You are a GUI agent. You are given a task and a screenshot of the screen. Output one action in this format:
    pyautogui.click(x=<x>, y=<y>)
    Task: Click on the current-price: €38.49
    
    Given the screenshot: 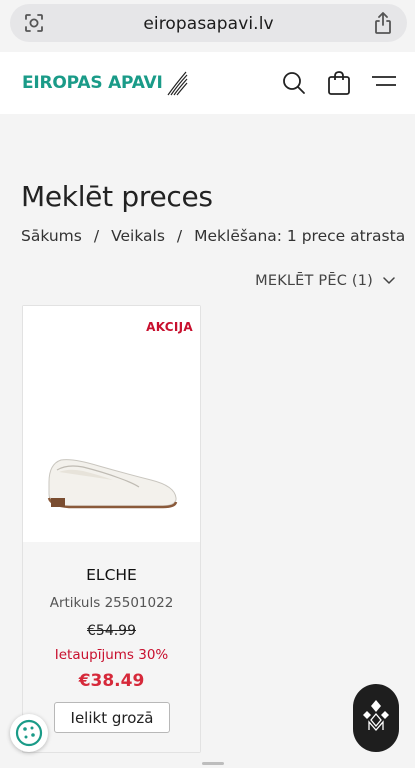 What is the action you would take?
    pyautogui.click(x=111, y=681)
    